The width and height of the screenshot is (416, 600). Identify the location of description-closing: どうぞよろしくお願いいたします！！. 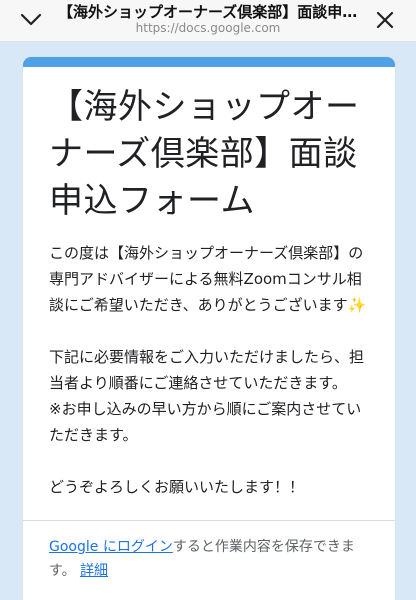
(177, 487).